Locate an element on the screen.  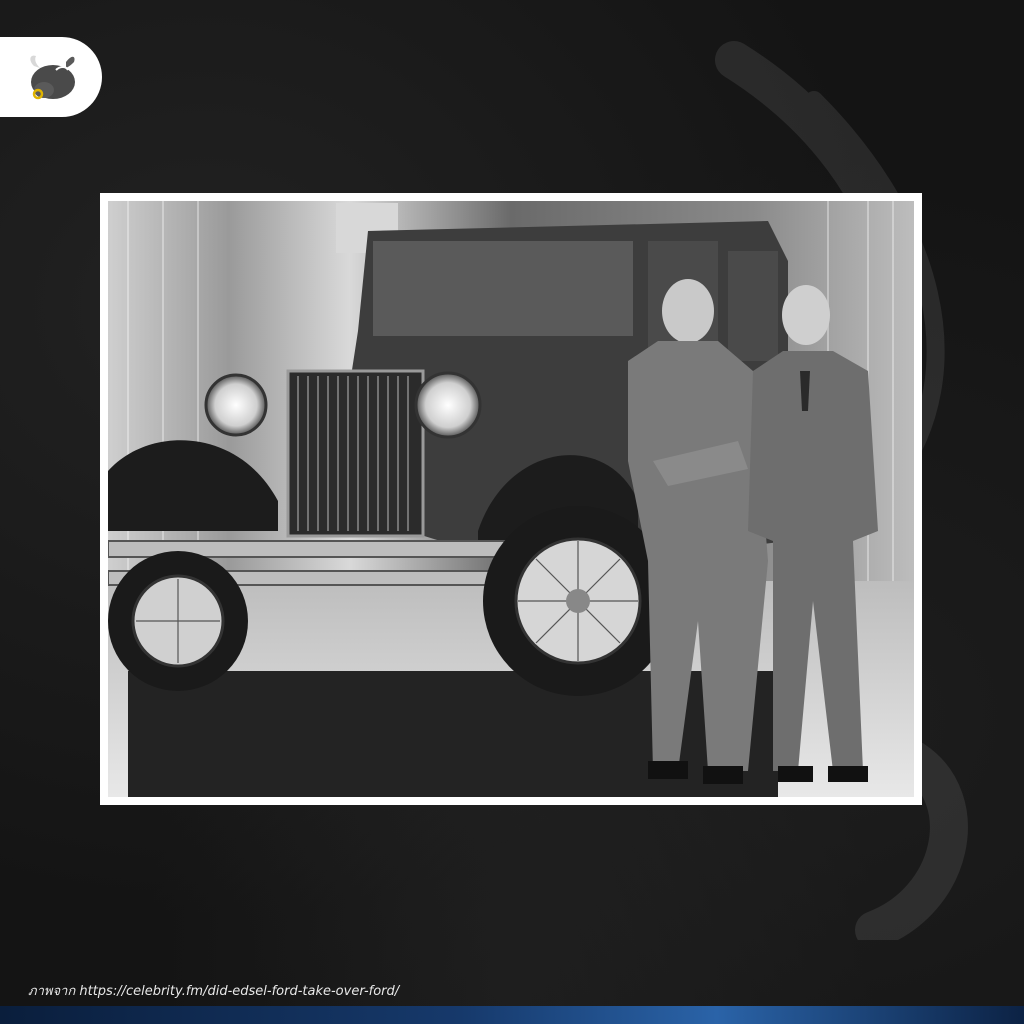
brand-logo is located at coordinates (51, 77).